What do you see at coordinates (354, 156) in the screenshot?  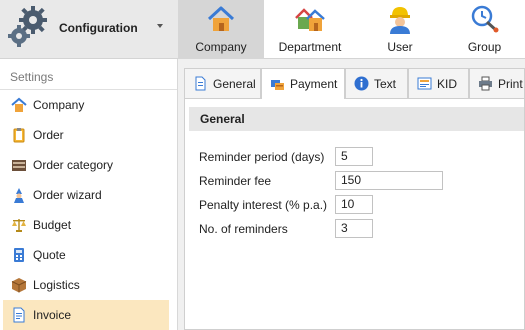 I see `reminder-period-input: 5` at bounding box center [354, 156].